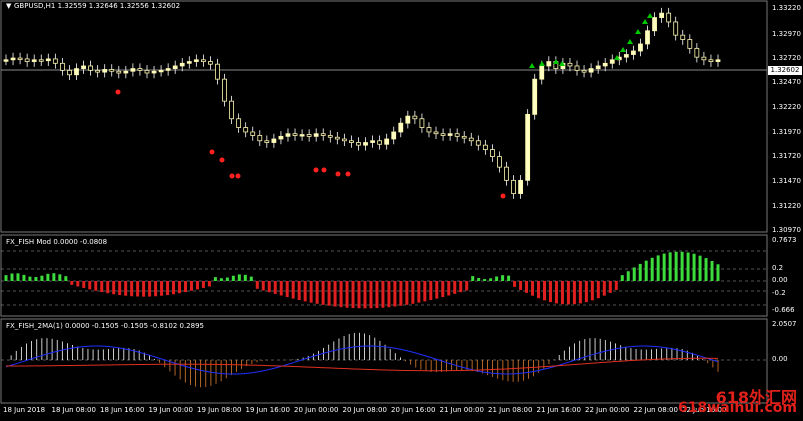  Describe the element at coordinates (786, 181) in the screenshot. I see `price-axis-label: 1.31470` at that location.